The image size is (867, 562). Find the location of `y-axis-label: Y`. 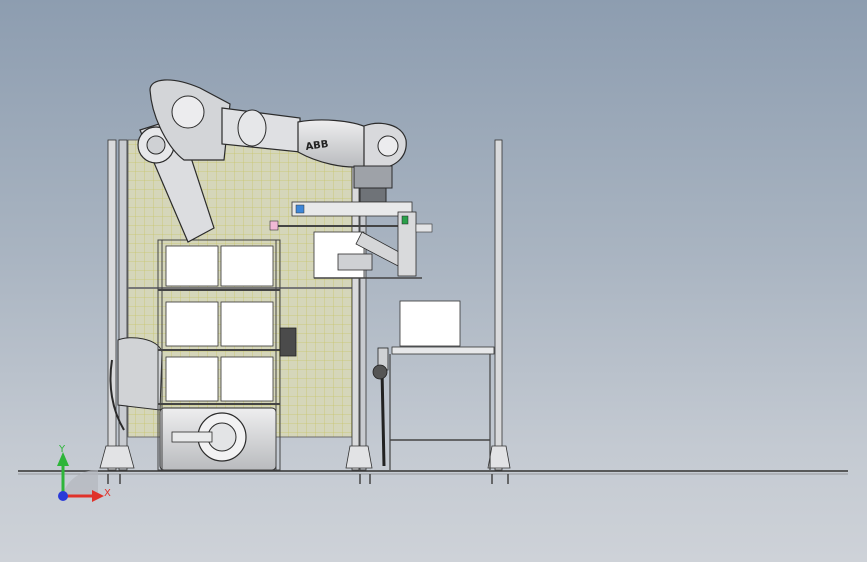

y-axis-label: Y is located at coordinates (62, 449).